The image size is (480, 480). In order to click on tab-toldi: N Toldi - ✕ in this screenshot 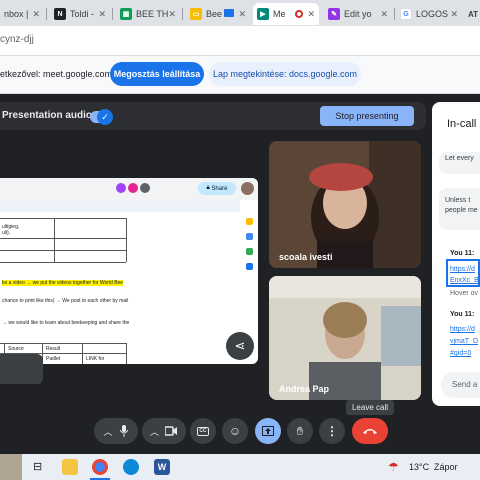, I will do `click(80, 14)`.